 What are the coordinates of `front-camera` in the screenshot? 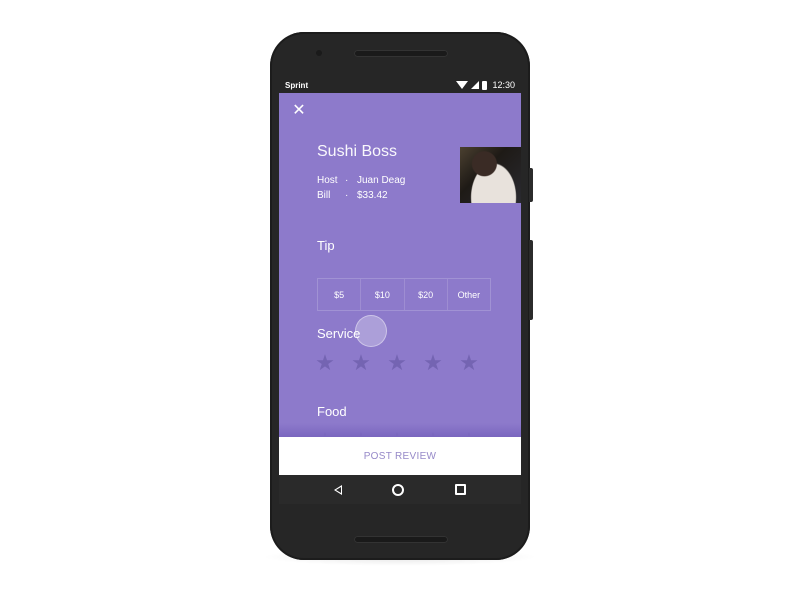 It's located at (319, 53).